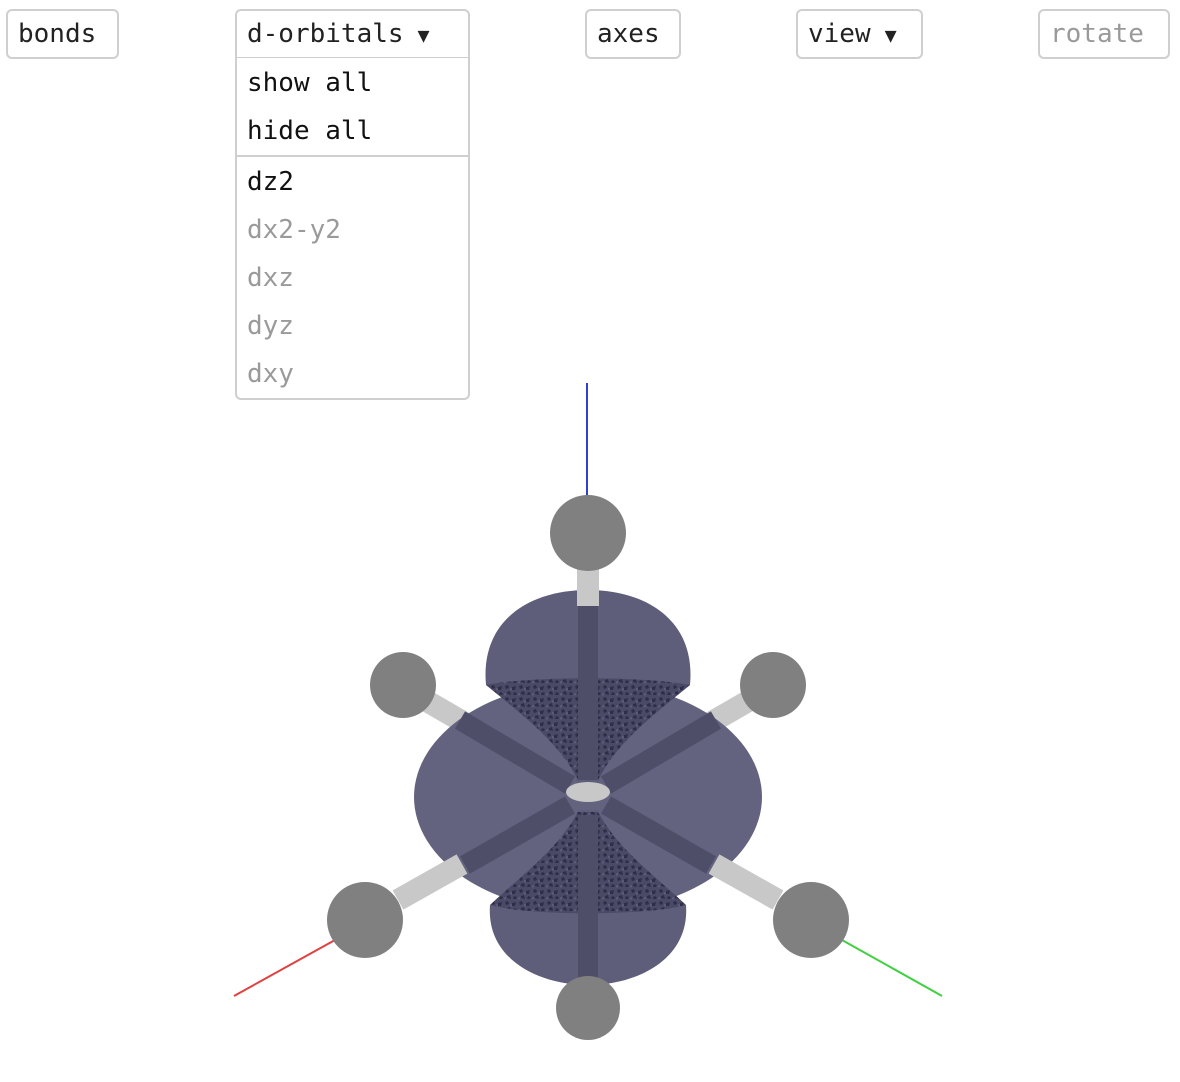 The image size is (1180, 1082). Describe the element at coordinates (403, 685) in the screenshot. I see `atom-left-back` at that location.